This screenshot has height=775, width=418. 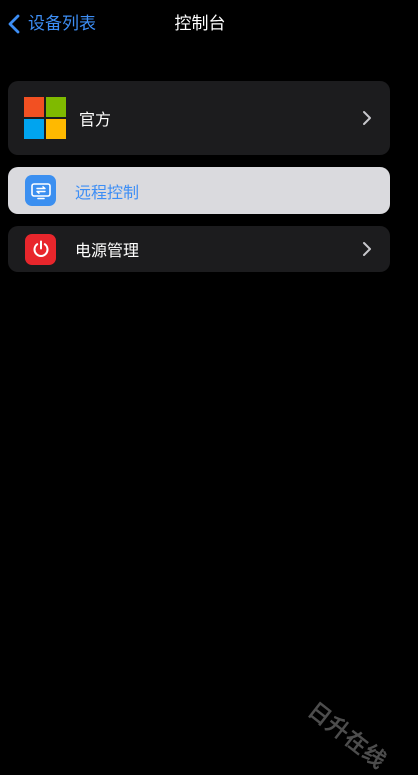 I want to click on logo-square-blue, so click(x=34, y=129).